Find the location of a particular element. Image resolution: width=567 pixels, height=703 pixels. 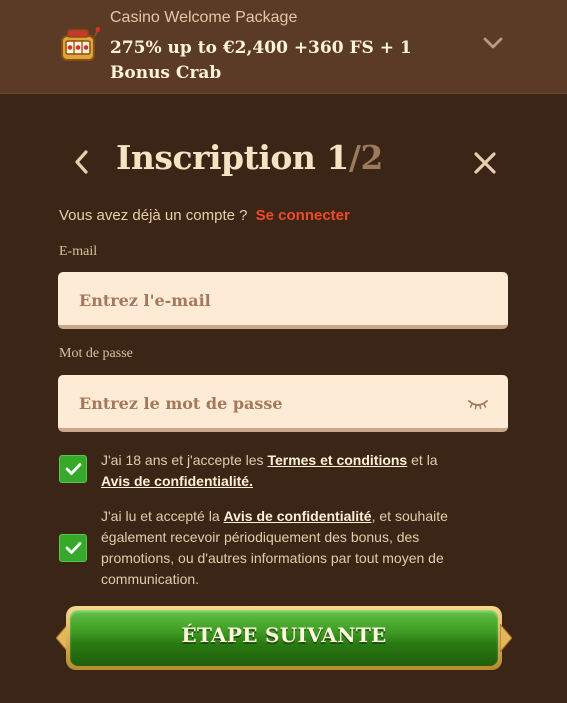

page-title: Inscription 1/2 is located at coordinates (249, 157).